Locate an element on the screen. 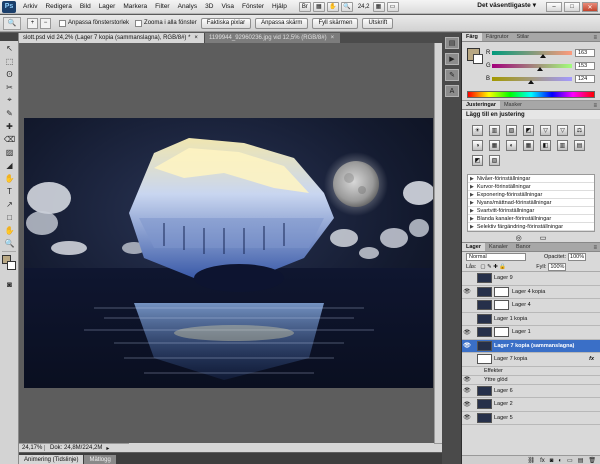 The height and width of the screenshot is (464, 600). preset-item: ▶ Exponering-förinställningar is located at coordinates (531, 195).